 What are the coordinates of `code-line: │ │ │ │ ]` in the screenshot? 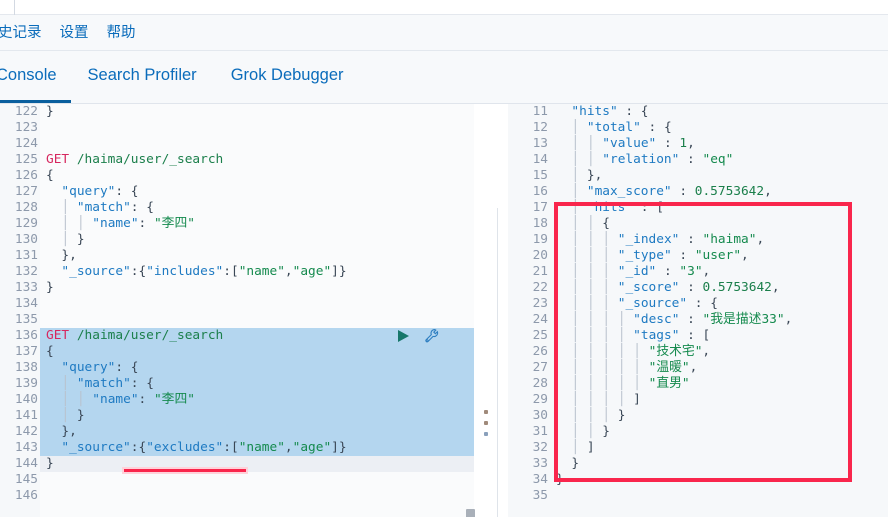 It's located at (719, 400).